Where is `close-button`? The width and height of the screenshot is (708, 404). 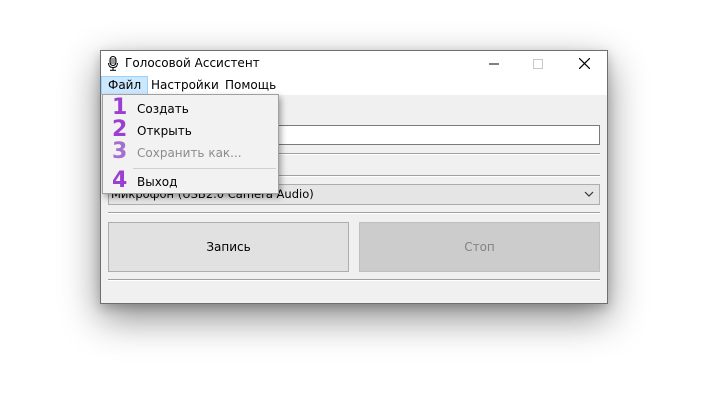 close-button is located at coordinates (584, 63).